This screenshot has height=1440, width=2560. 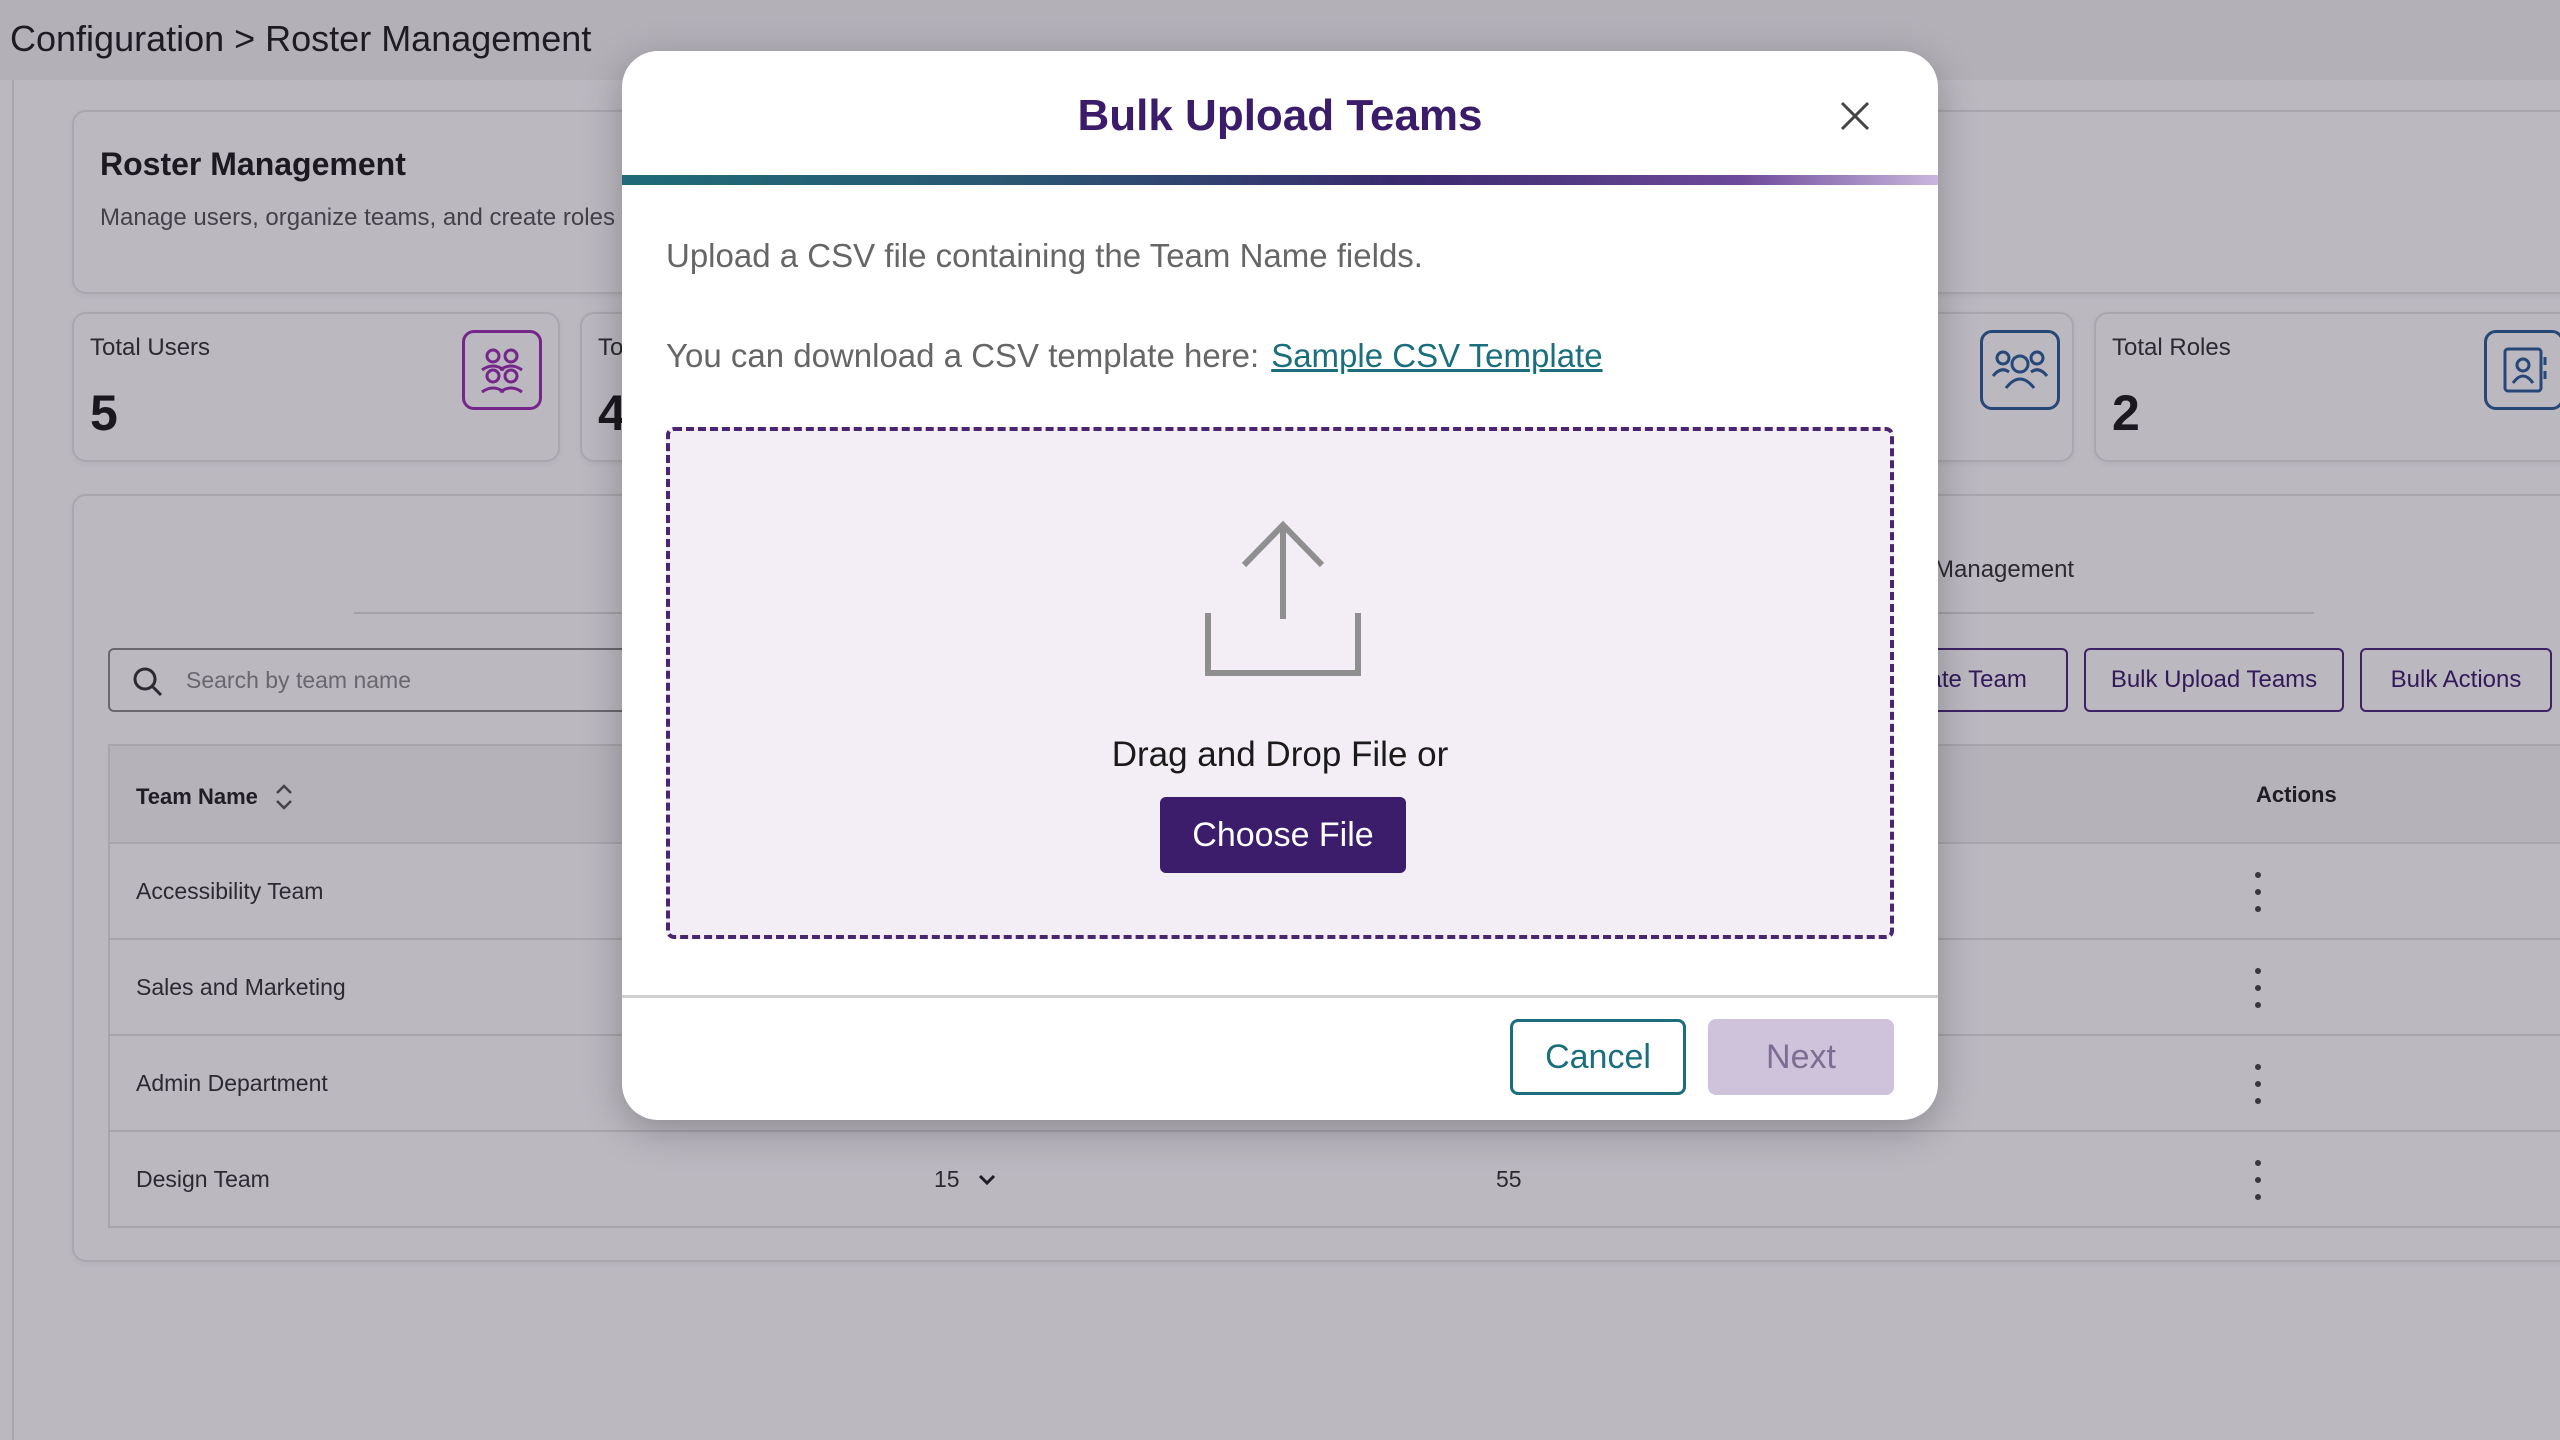 What do you see at coordinates (963, 355) in the screenshot?
I see `template-prefix: You can download a CSV template here:` at bounding box center [963, 355].